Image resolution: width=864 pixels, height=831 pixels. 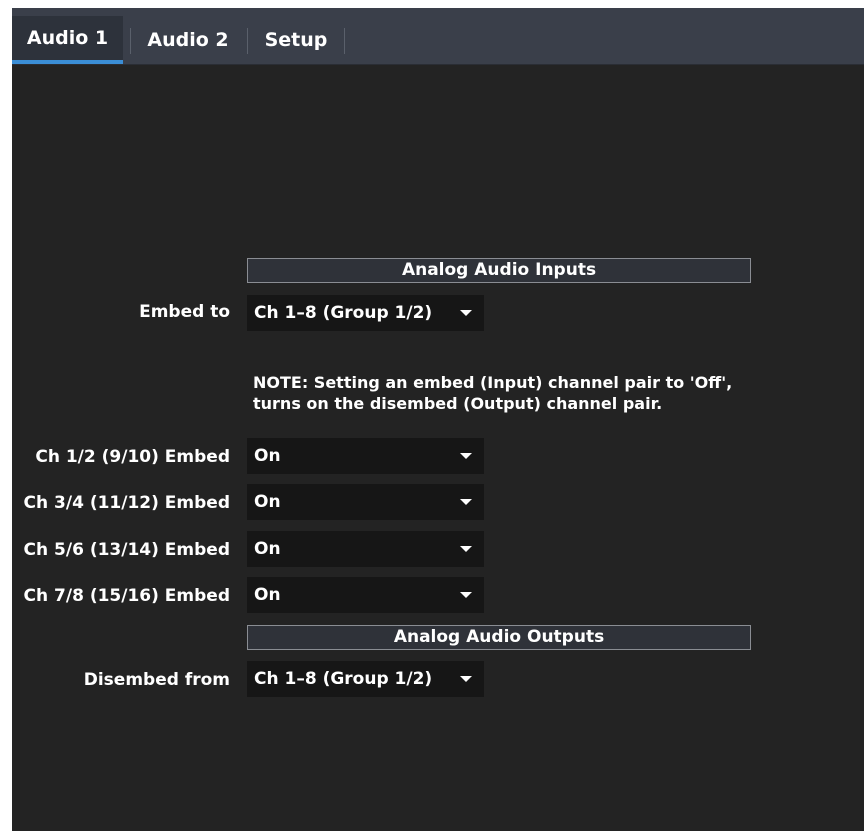 What do you see at coordinates (132, 457) in the screenshot?
I see `channel-label: Ch 1/2 (9/10) Embed` at bounding box center [132, 457].